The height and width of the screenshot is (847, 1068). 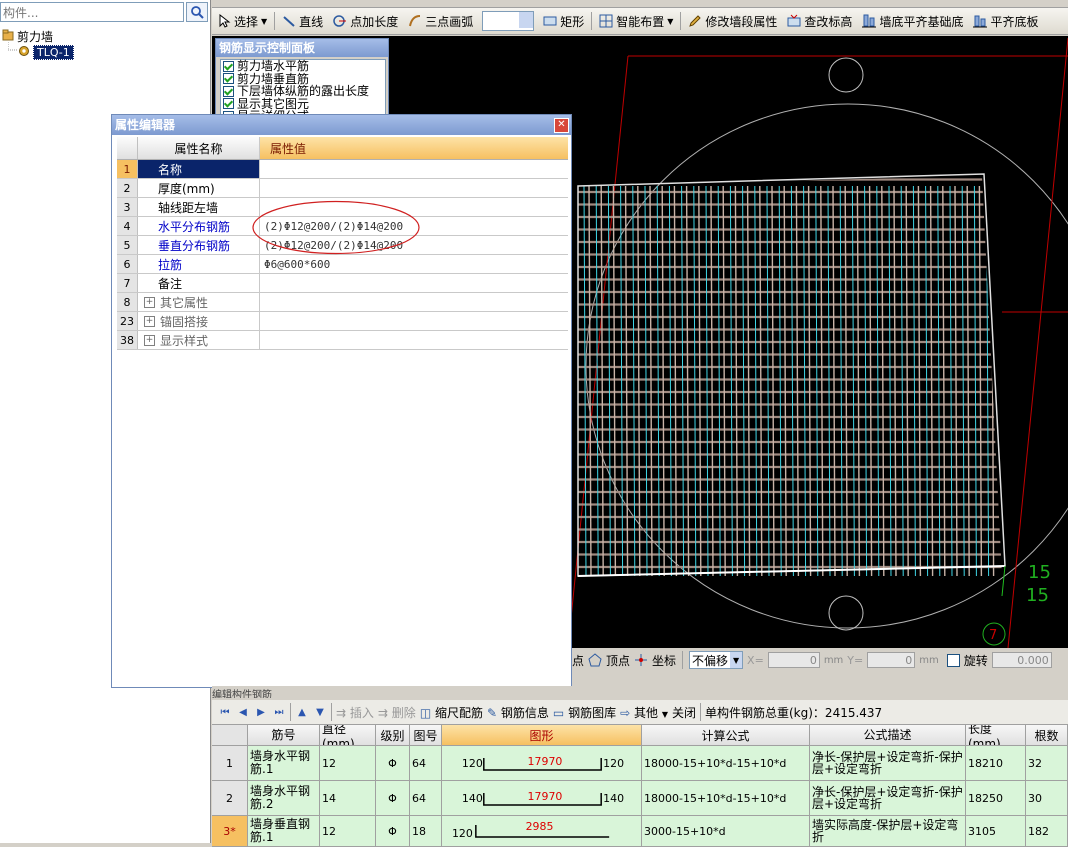 What do you see at coordinates (996, 763) in the screenshot?
I see `cell-length: 18210` at bounding box center [996, 763].